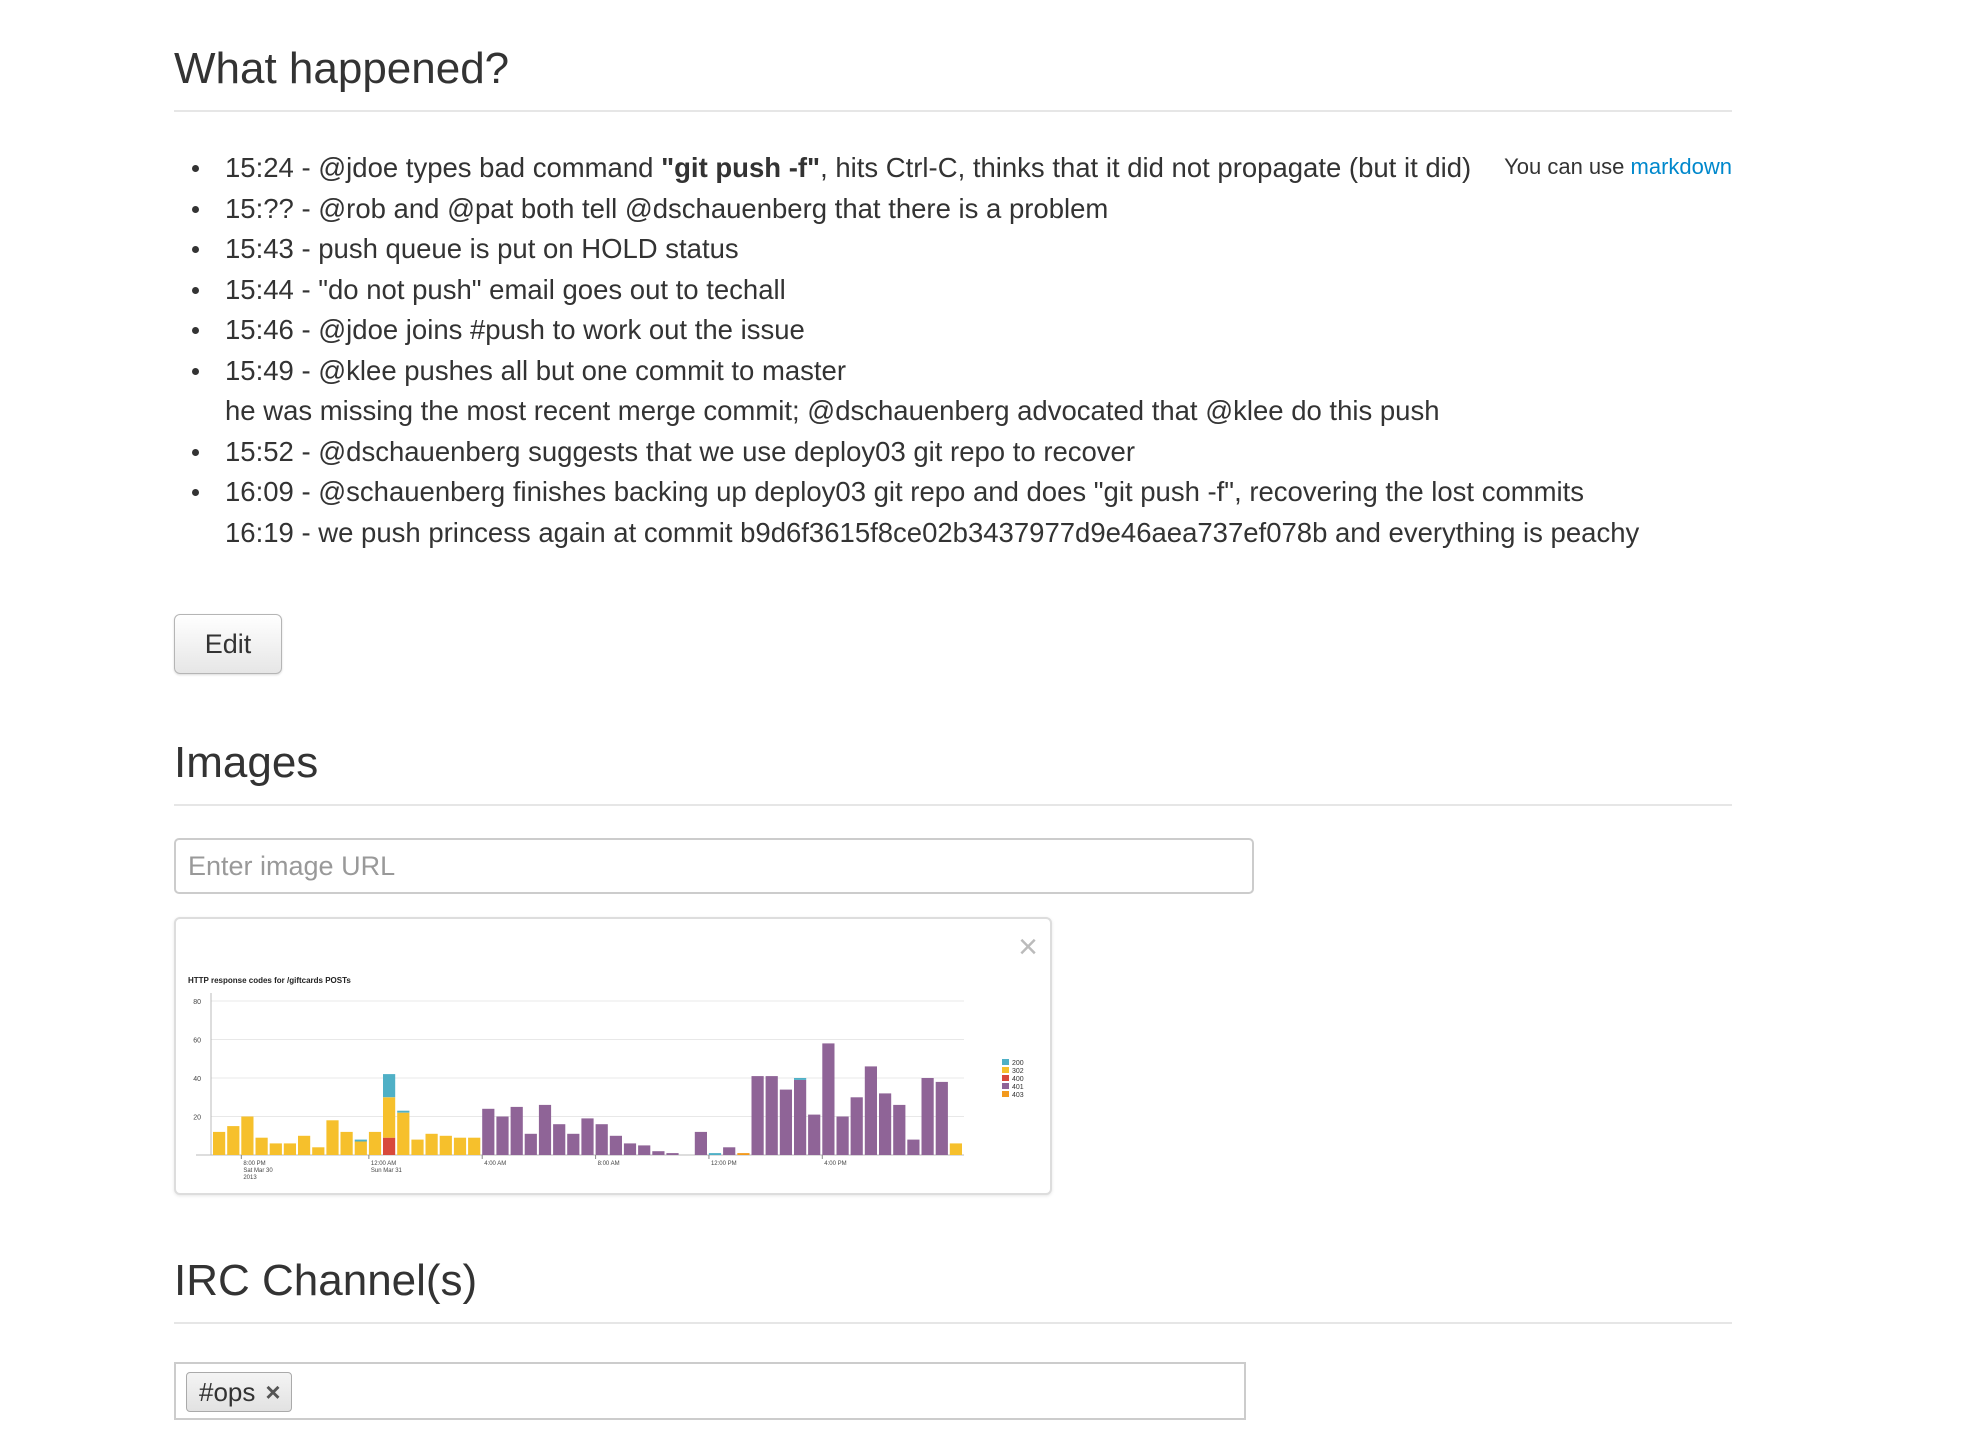  I want to click on x-tick-label: Sat Mar 30, so click(258, 1171).